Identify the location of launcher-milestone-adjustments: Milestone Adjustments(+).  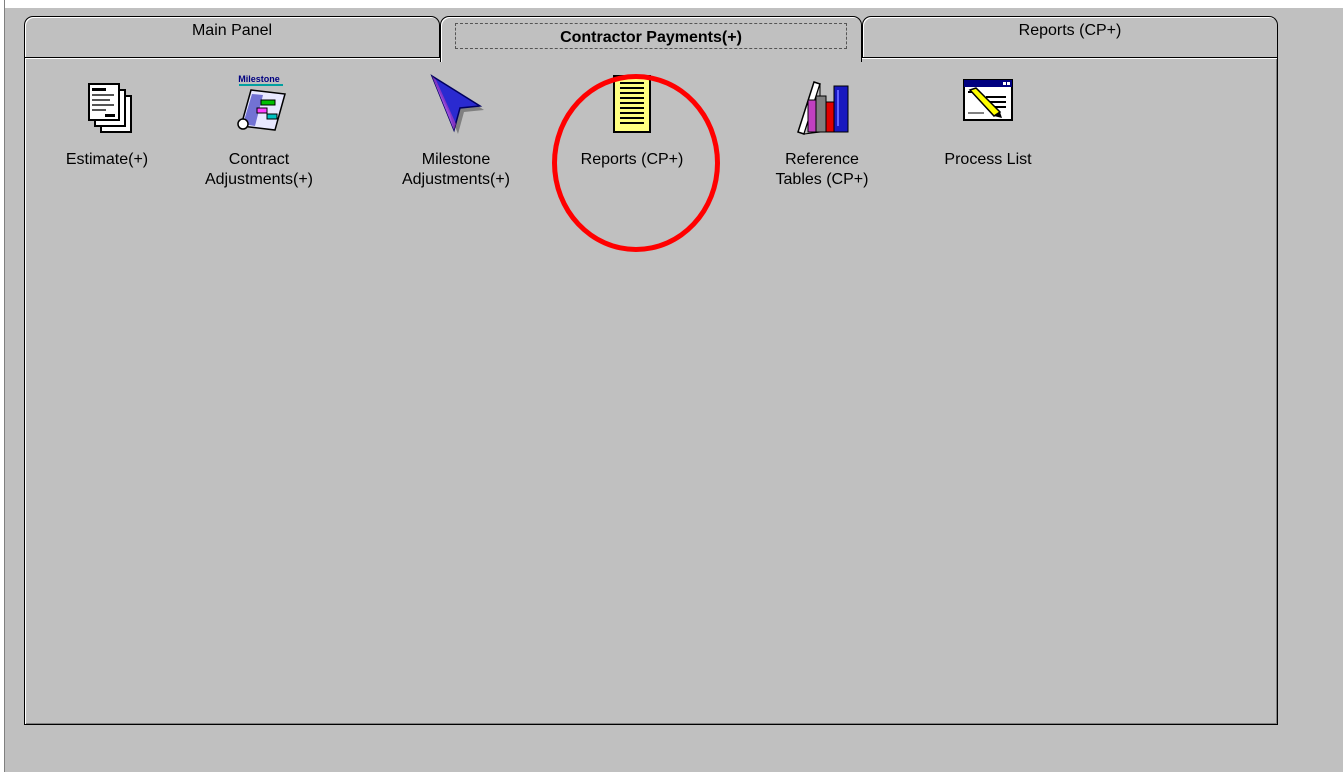
(456, 132).